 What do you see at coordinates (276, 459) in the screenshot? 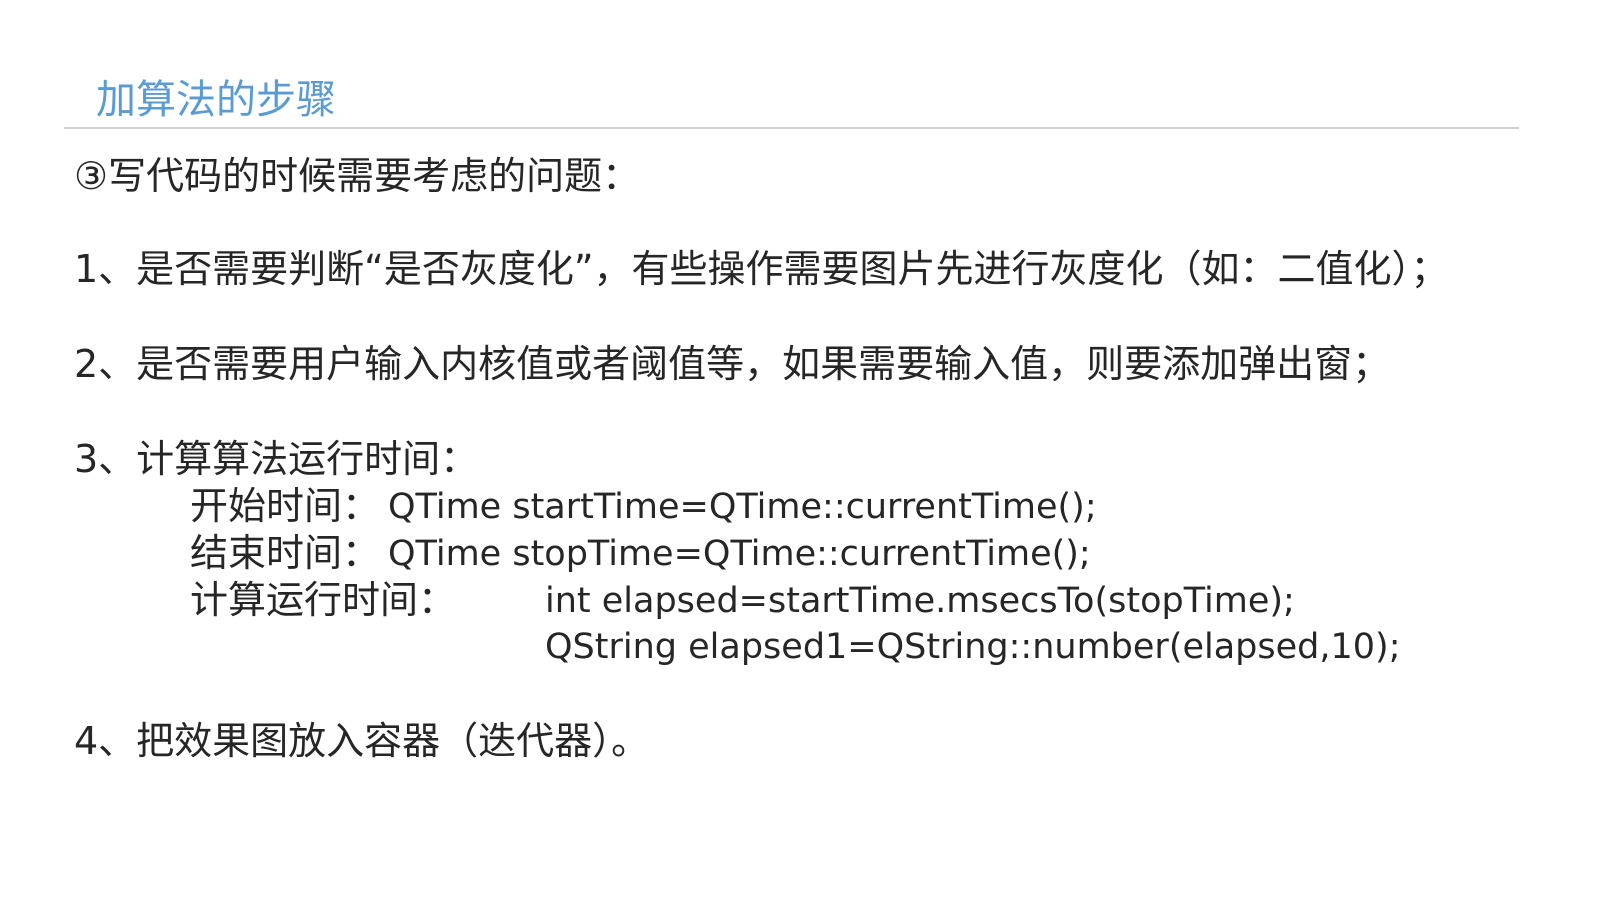
I see `list-item-3: 3、计算算法运行时间：` at bounding box center [276, 459].